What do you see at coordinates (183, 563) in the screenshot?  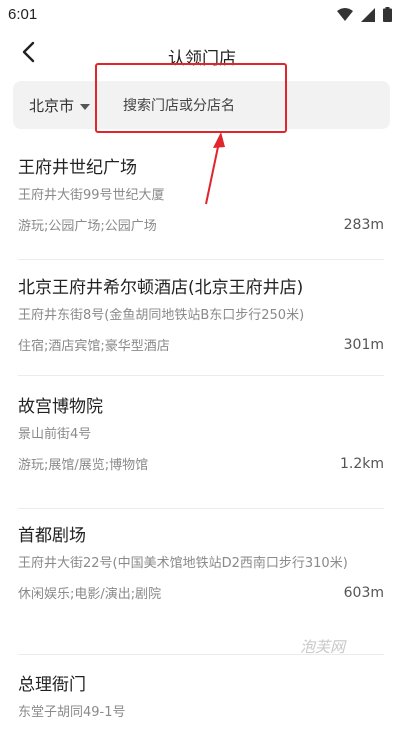 I see `store-address: 王府井大街22号(中国美术馆地铁站D2西南口步行310米)` at bounding box center [183, 563].